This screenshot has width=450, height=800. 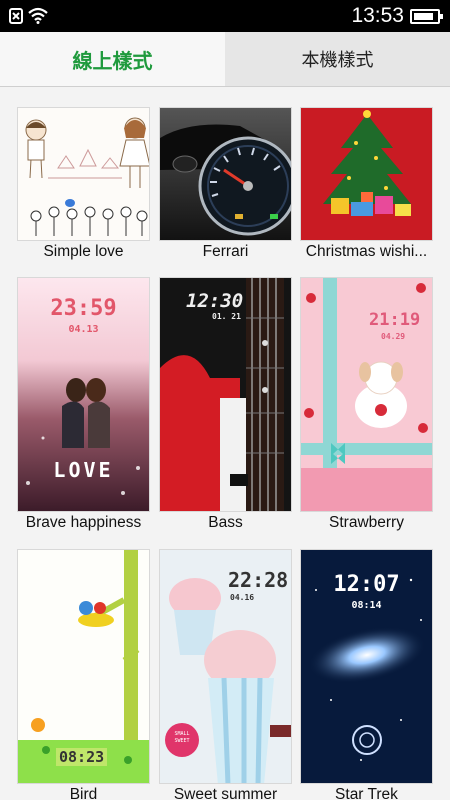 What do you see at coordinates (366, 605) in the screenshot?
I see `lockscreen-date: 08:14` at bounding box center [366, 605].